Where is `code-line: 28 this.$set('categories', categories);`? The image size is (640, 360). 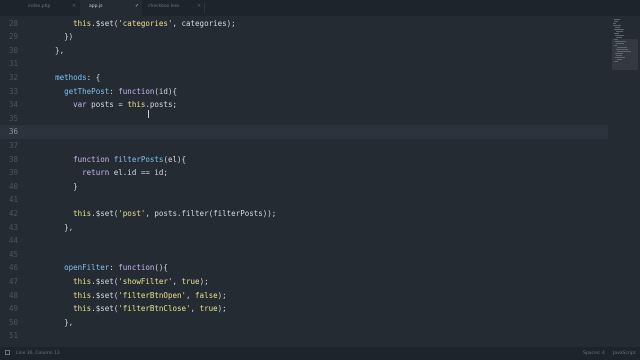 code-line: 28 this.$set('categories', categories); is located at coordinates (304, 24).